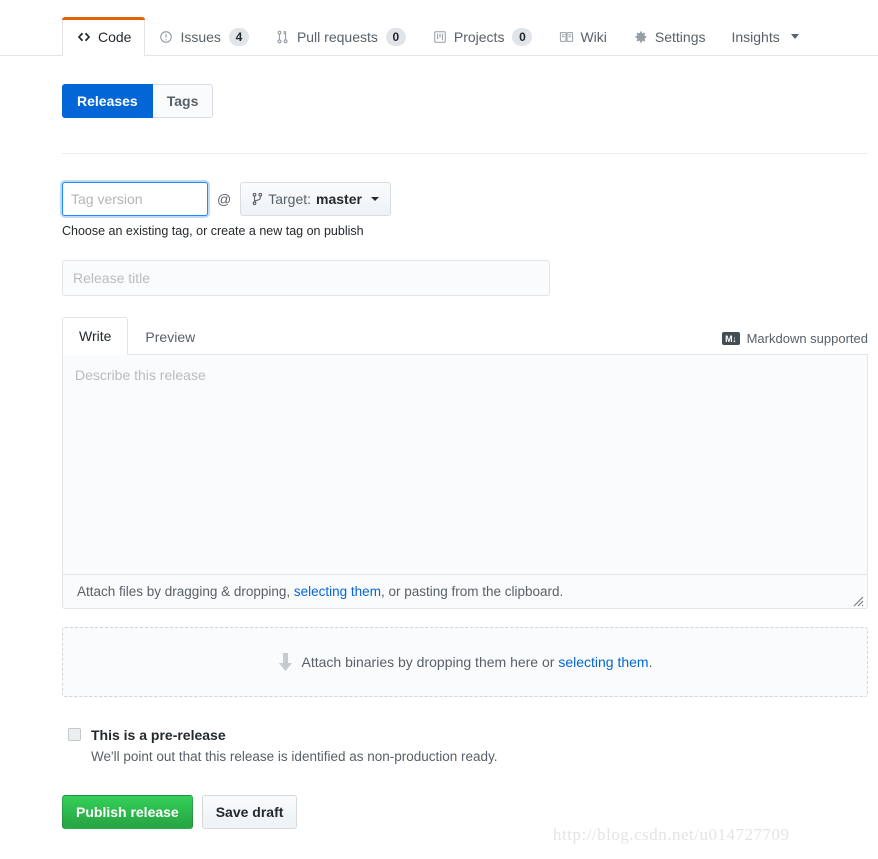  Describe the element at coordinates (257, 199) in the screenshot. I see `git-branch-icon` at that location.